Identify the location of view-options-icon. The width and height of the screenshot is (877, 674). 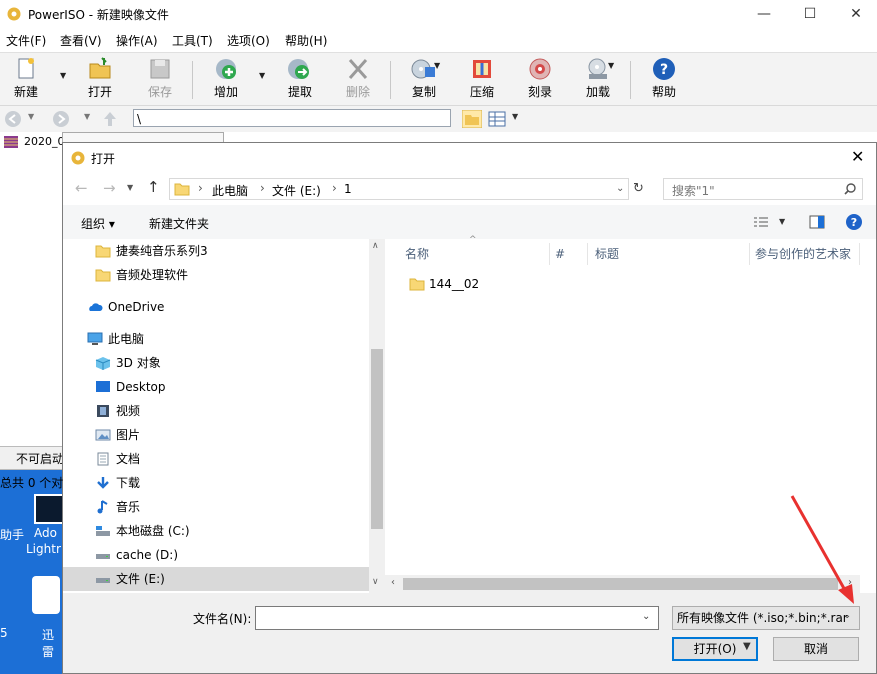
(761, 222).